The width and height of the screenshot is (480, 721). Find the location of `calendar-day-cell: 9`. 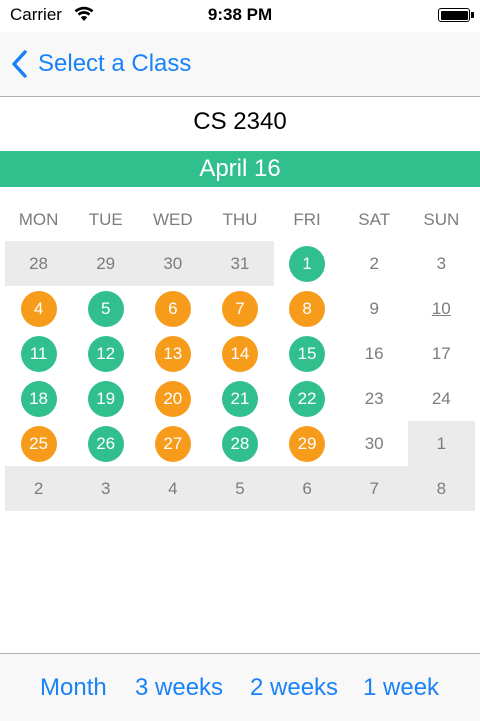

calendar-day-cell: 9 is located at coordinates (374, 308).